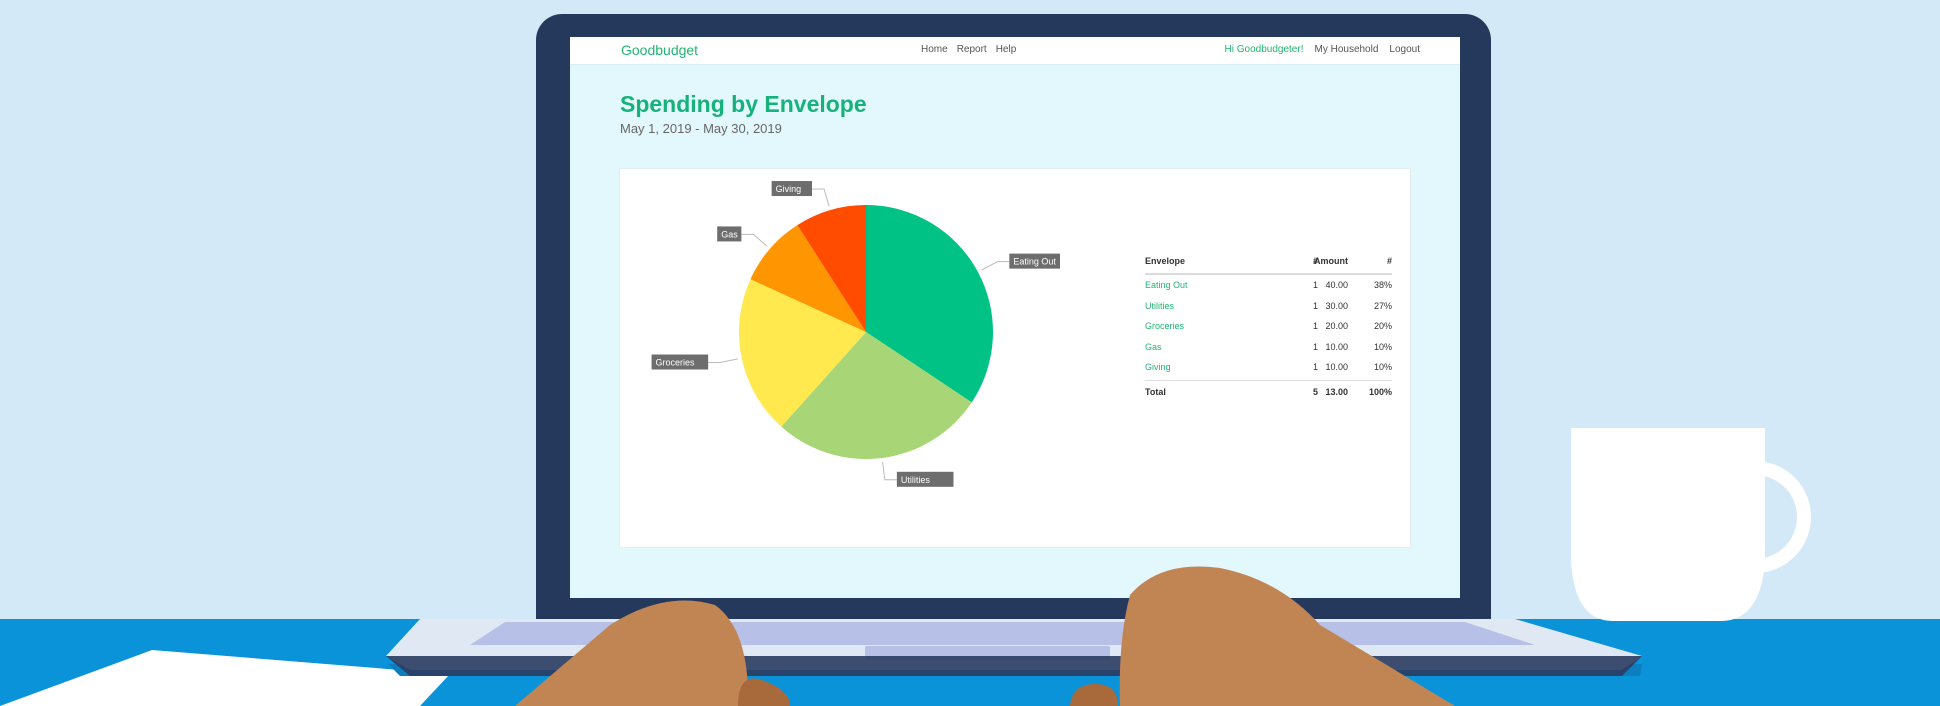  What do you see at coordinates (764, 692) in the screenshot?
I see `left-hand-thumb` at bounding box center [764, 692].